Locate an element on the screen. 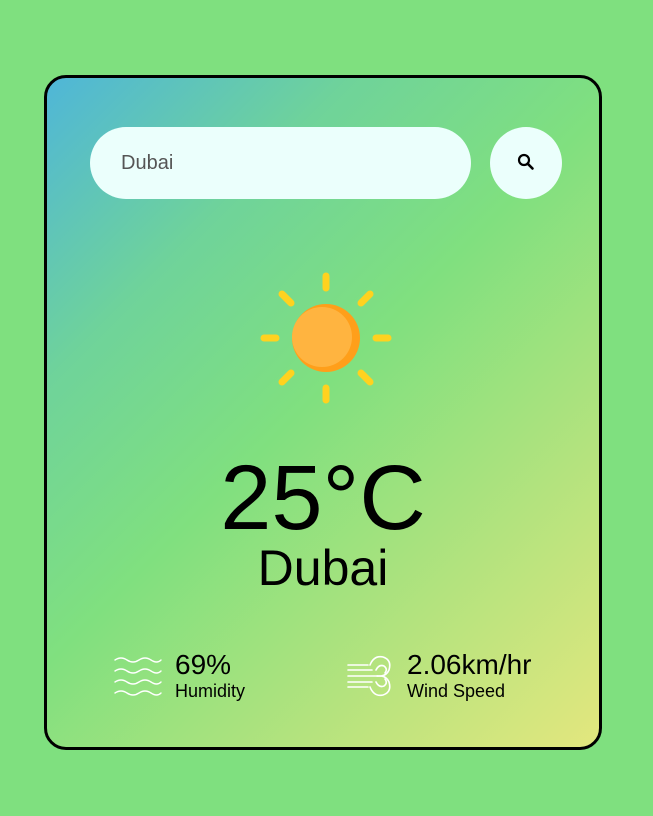 The height and width of the screenshot is (816, 653). wind-section: 2.06km/hr Wind Speed is located at coordinates (438, 675).